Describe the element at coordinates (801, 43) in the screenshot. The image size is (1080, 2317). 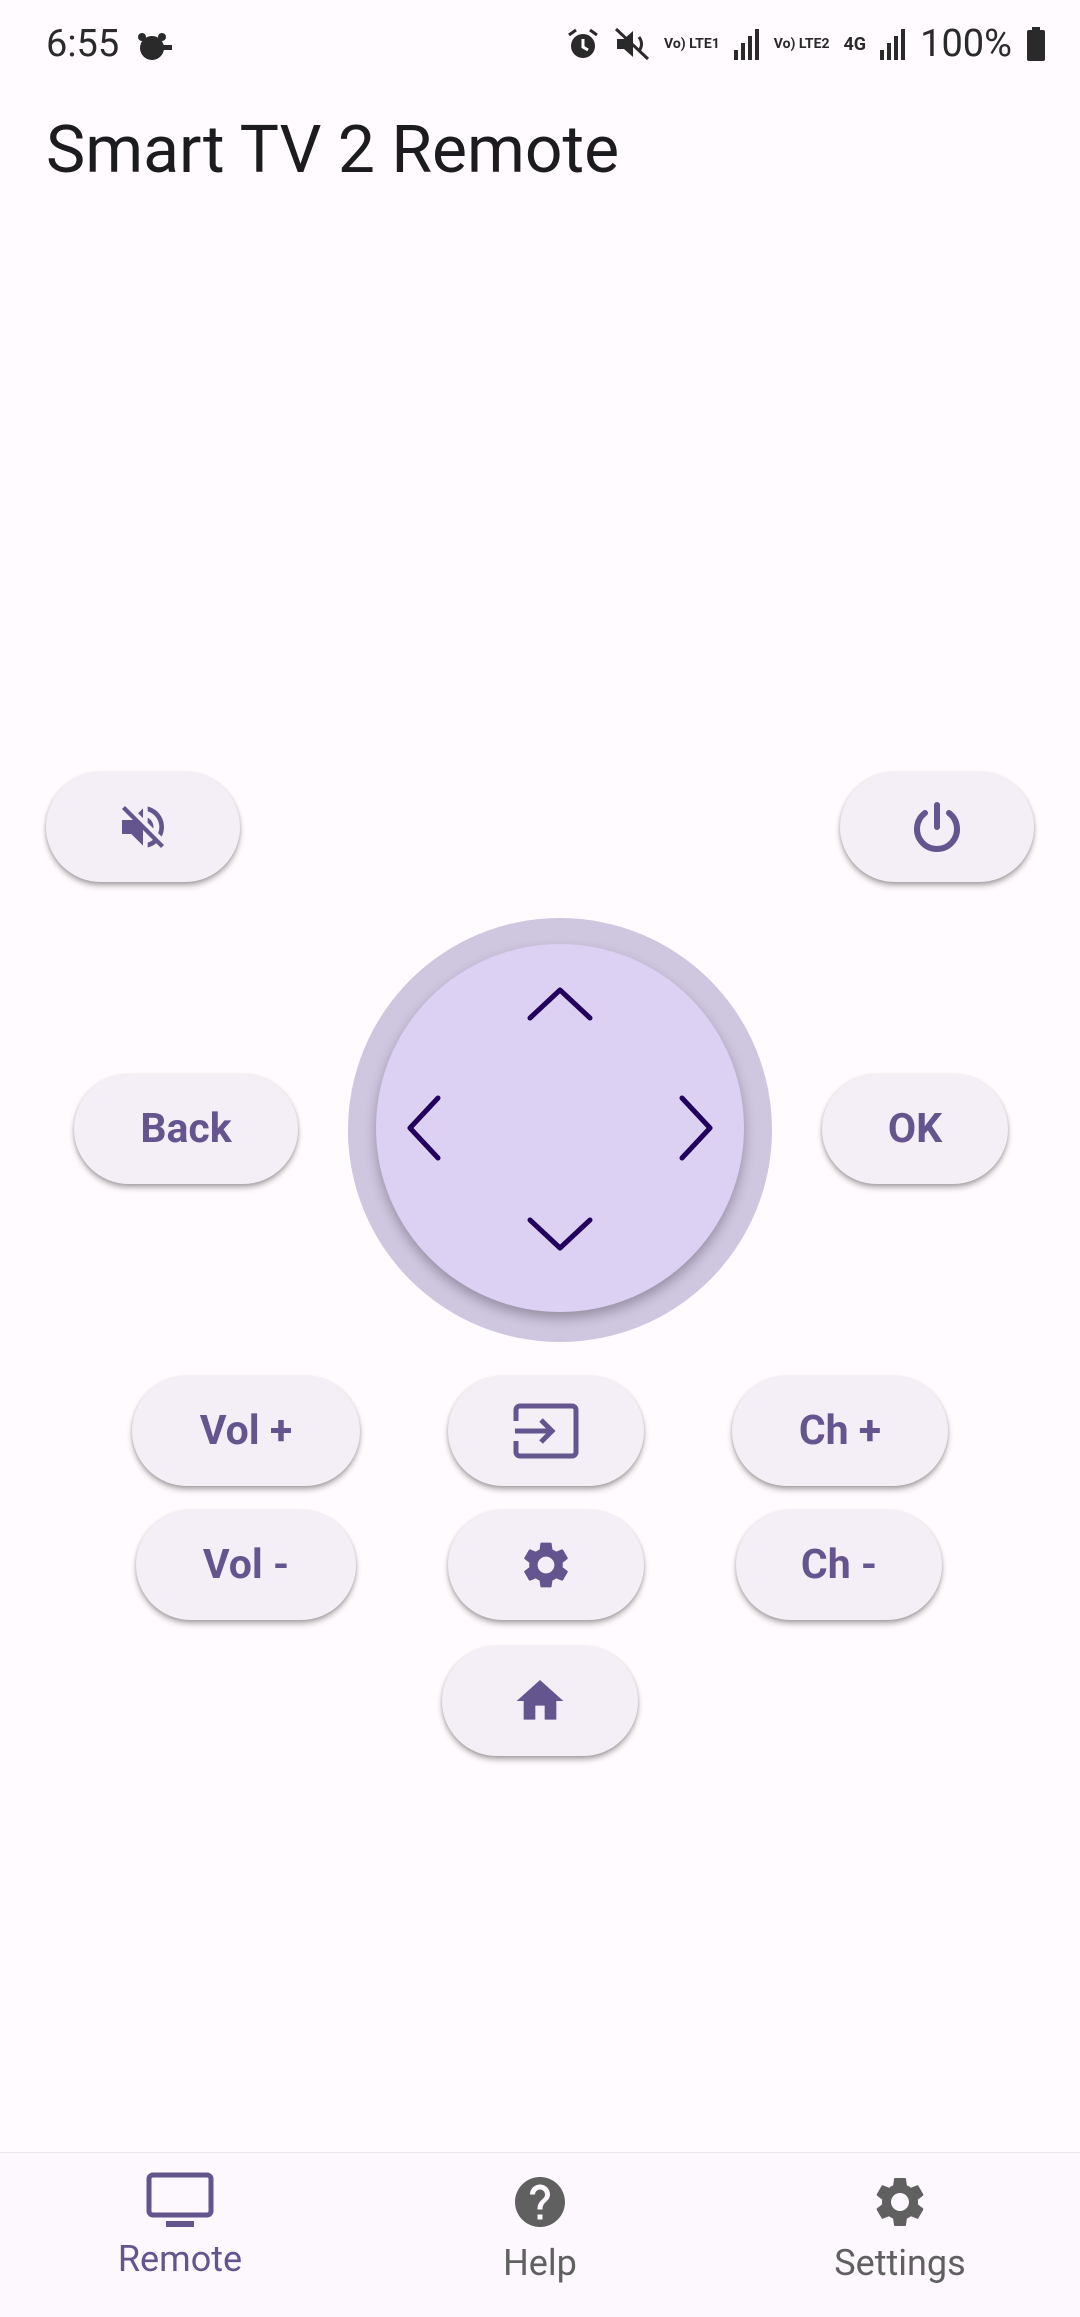
I see `sim2-label: Vo) LTE2` at that location.